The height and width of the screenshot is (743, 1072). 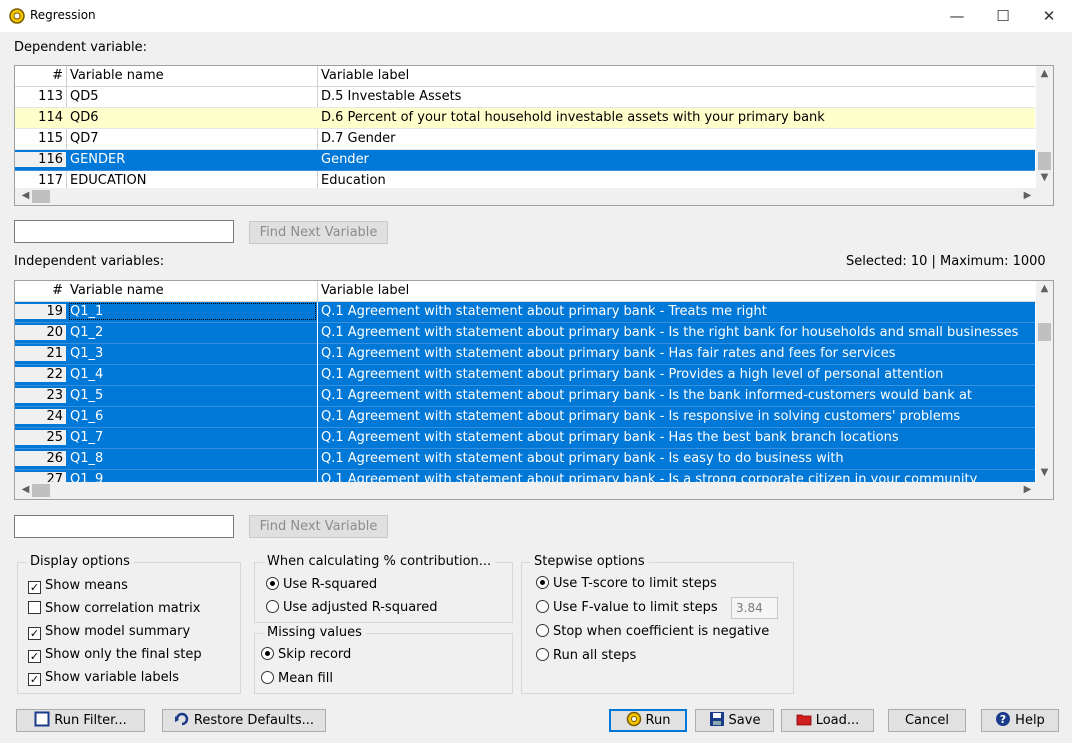 What do you see at coordinates (318, 526) in the screenshot?
I see `independent-find-next-button: Find Next Variable` at bounding box center [318, 526].